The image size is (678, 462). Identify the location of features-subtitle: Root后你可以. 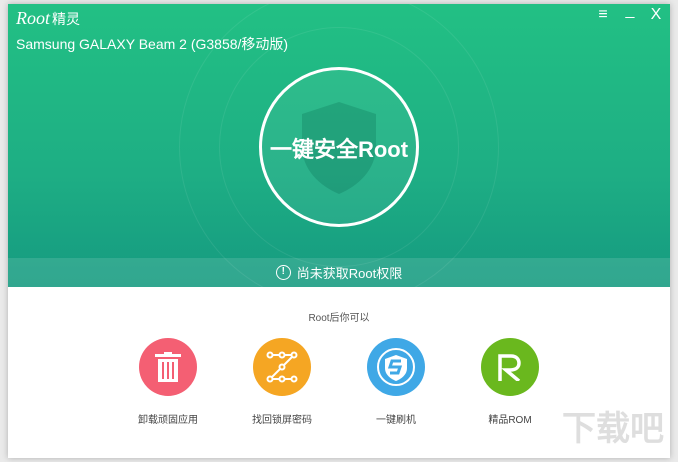
(339, 318).